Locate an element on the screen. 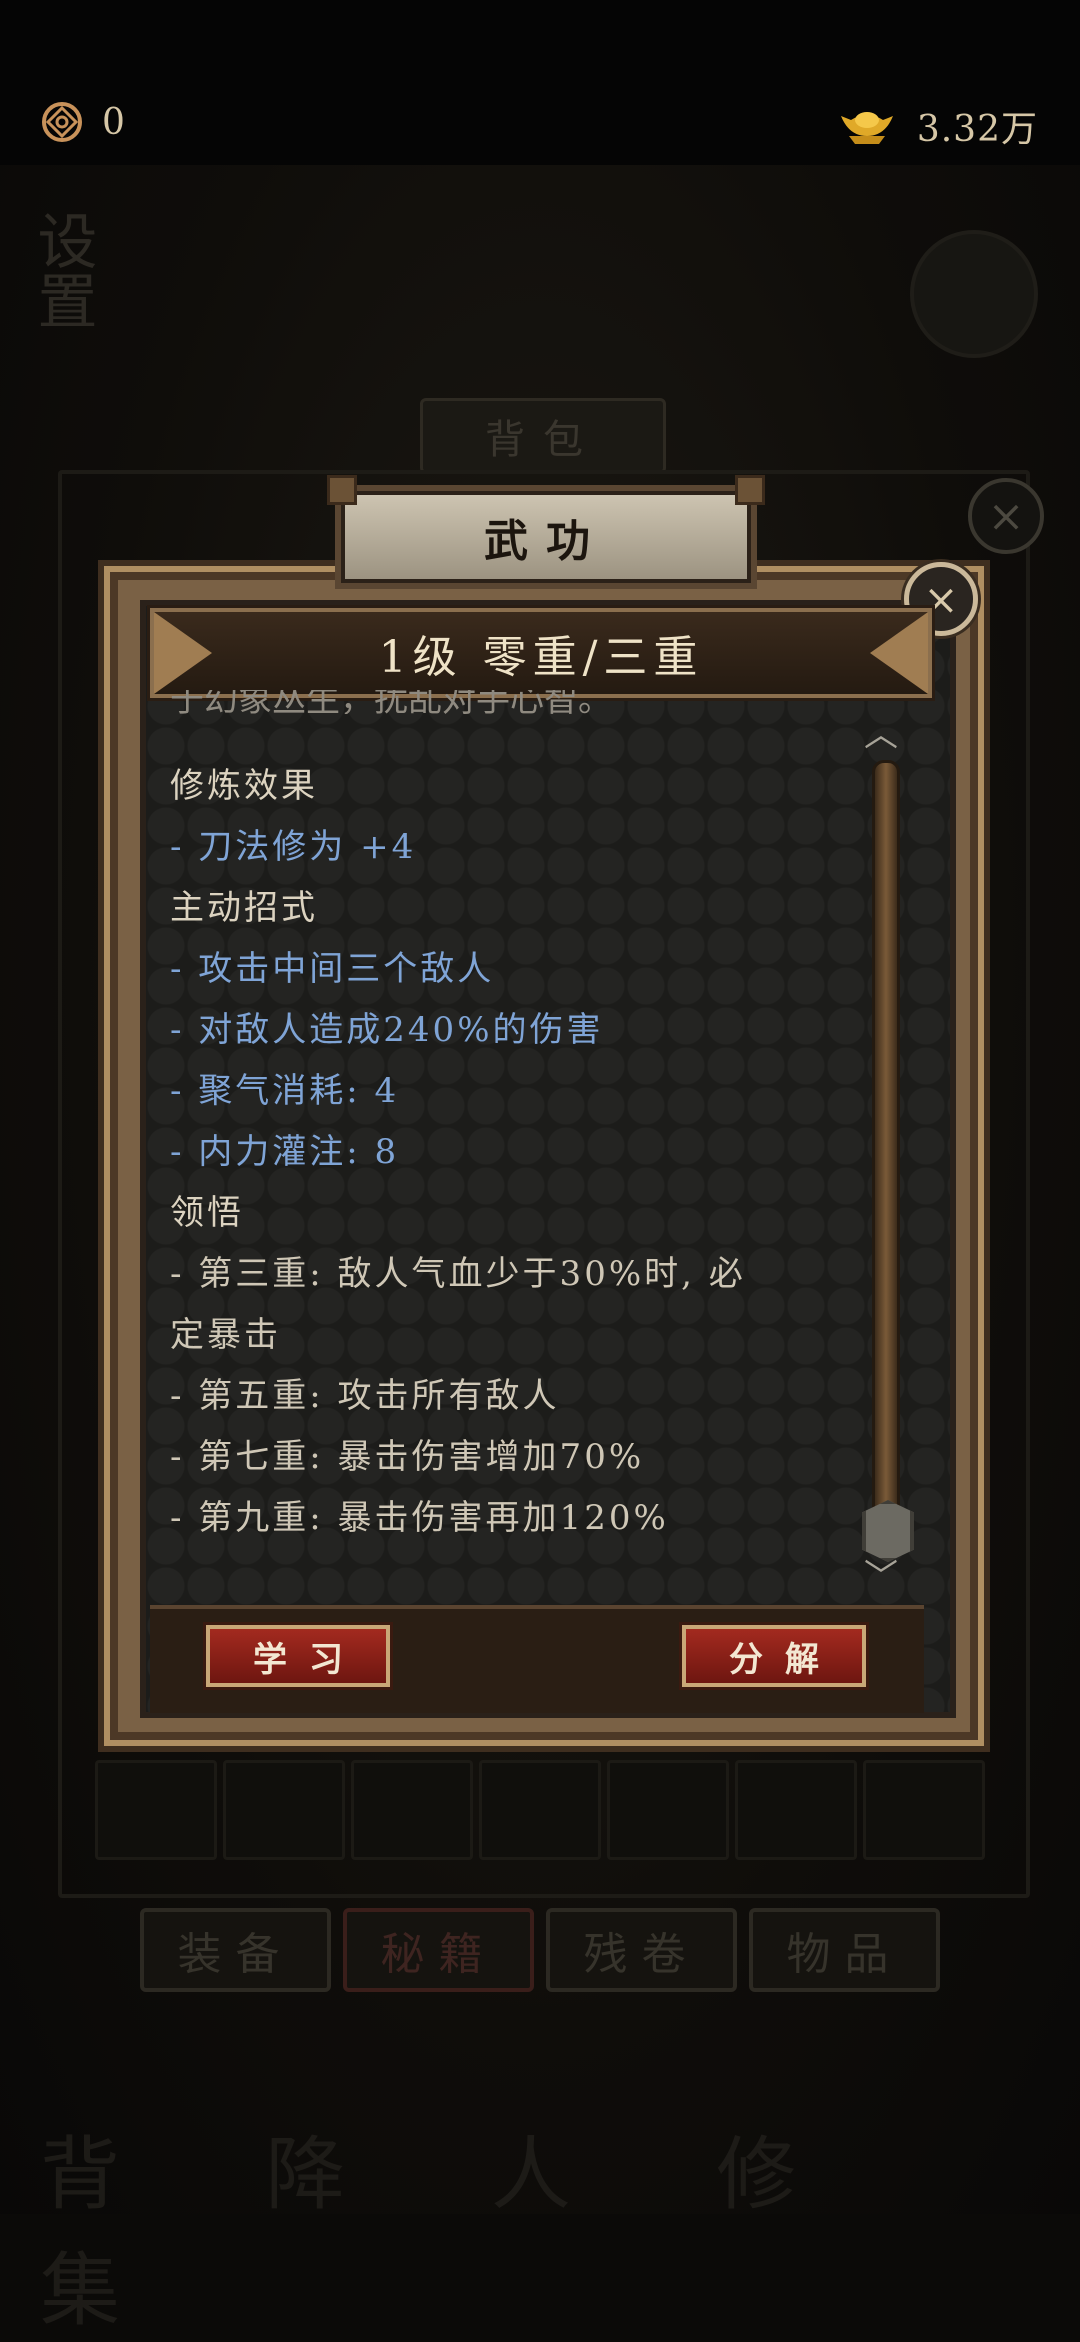 The height and width of the screenshot is (2342, 1080). scroll-up-chevron-icon: ︿ is located at coordinates (881, 735).